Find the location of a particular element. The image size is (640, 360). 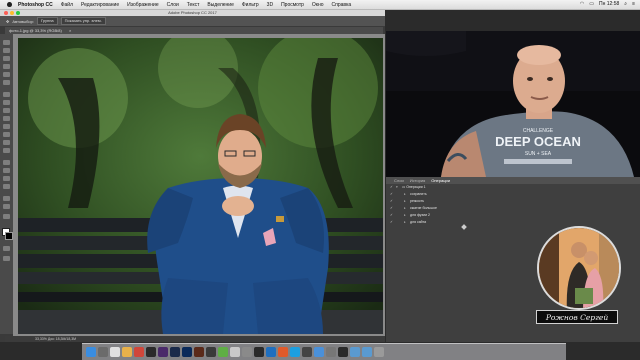

screen-mode-button is located at coordinates (6, 258).